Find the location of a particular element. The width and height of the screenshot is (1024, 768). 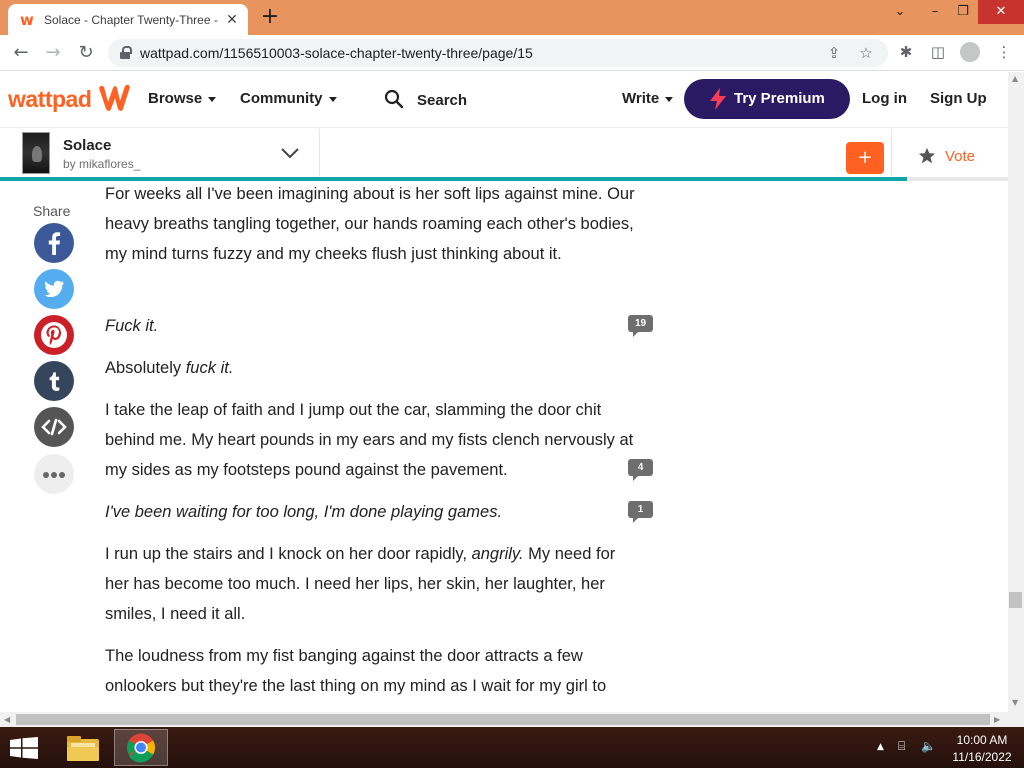

wattpad-w-logo-icon is located at coordinates (114, 98).